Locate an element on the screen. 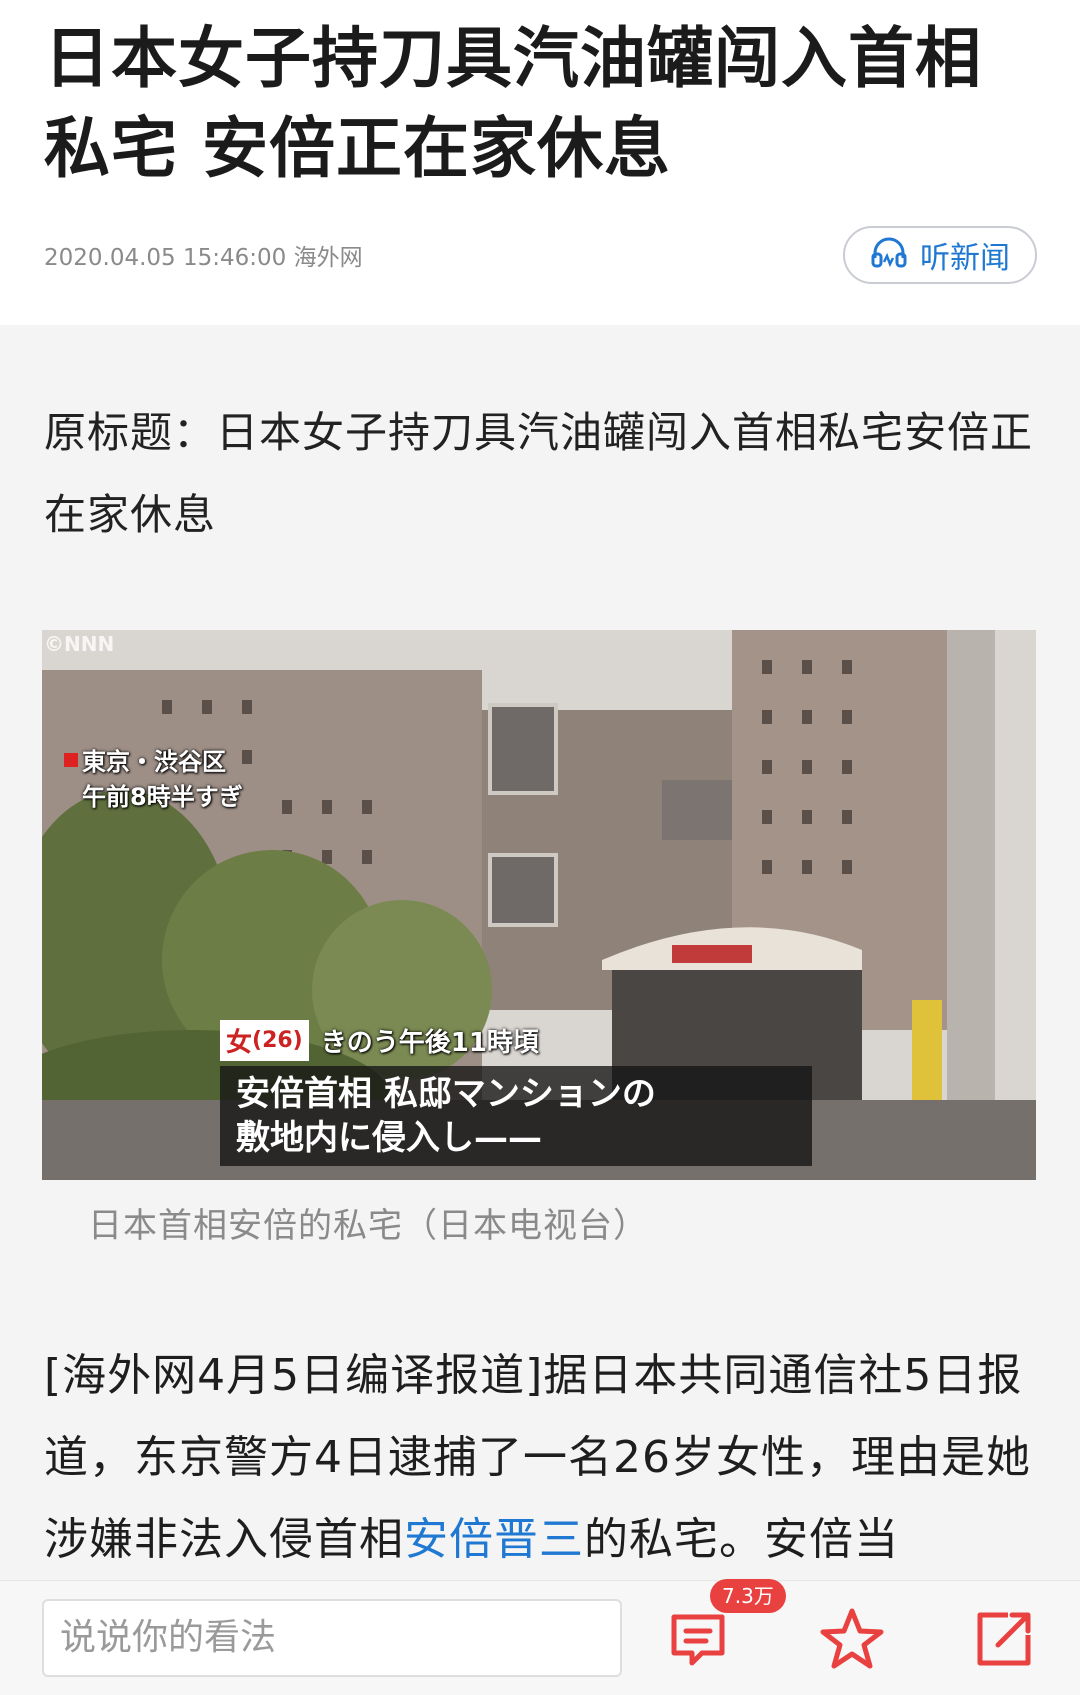  comment-icon is located at coordinates (698, 1646).